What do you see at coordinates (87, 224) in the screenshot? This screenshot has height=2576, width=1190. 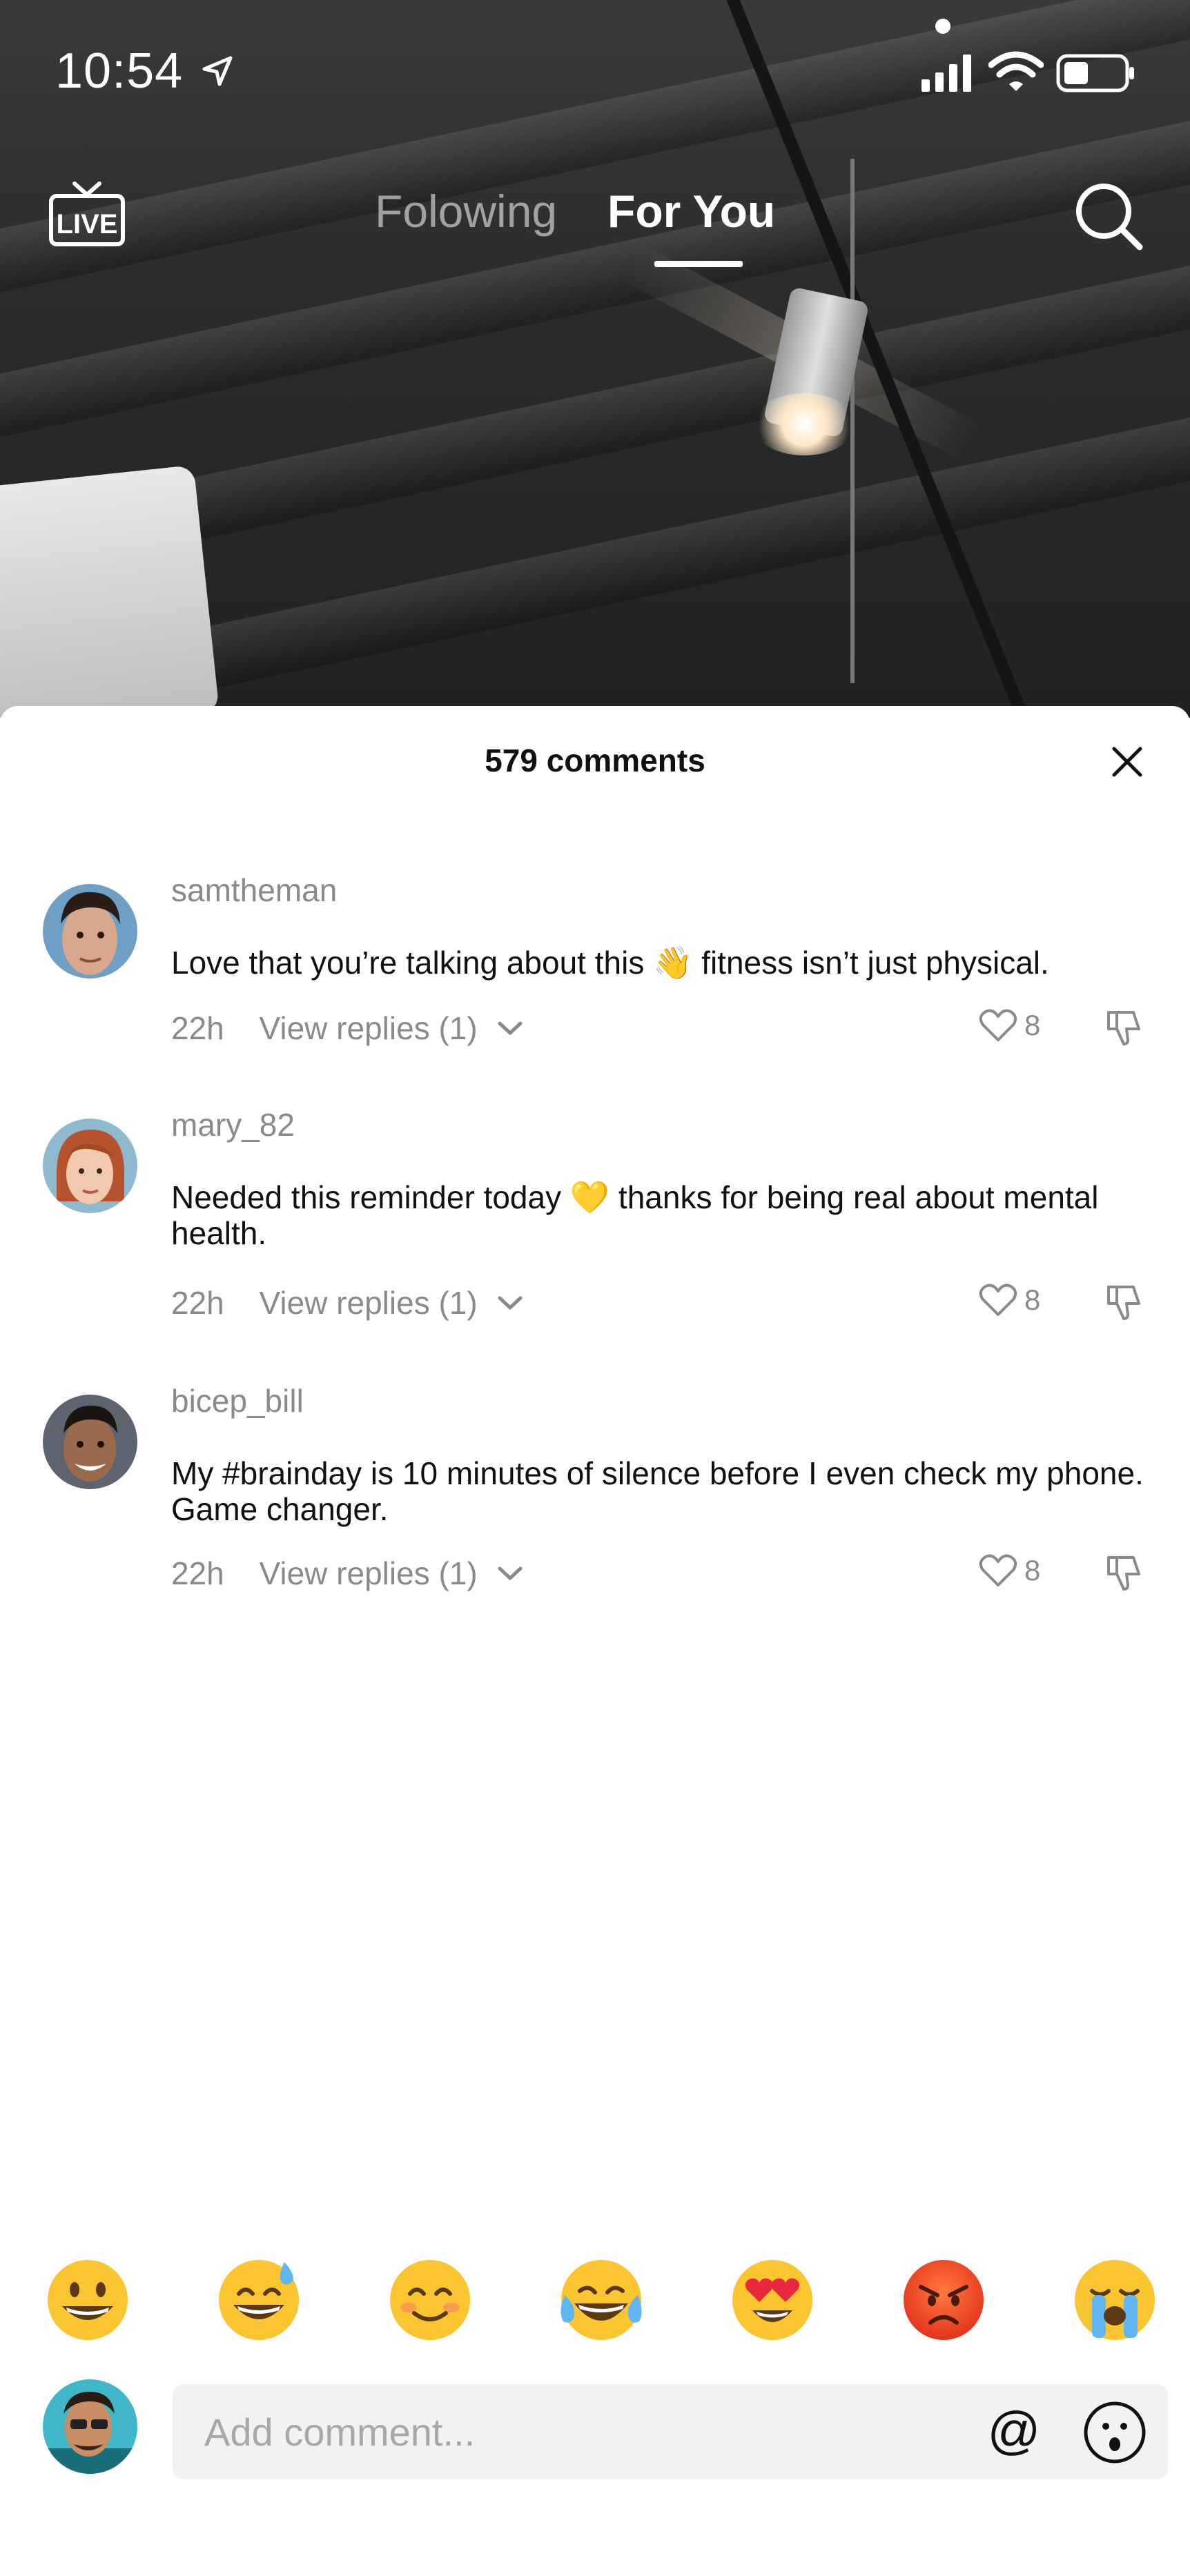 I see `live-label: LIVE` at bounding box center [87, 224].